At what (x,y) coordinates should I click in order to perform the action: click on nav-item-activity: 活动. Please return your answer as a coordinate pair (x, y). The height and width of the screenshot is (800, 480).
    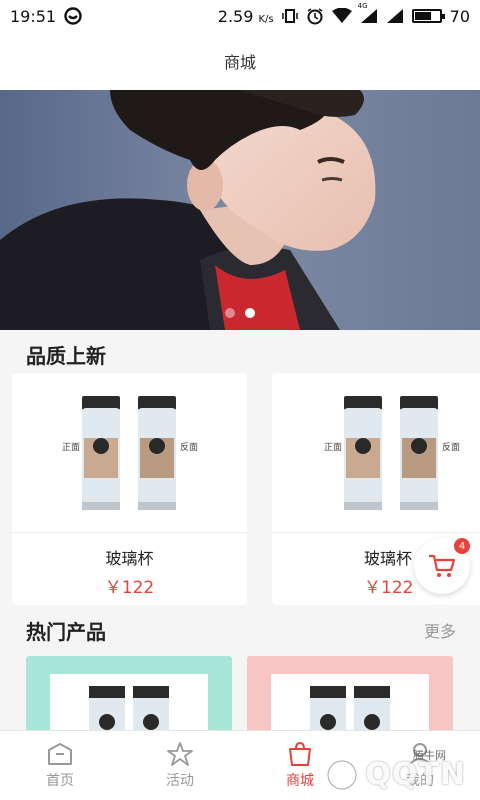
    Looking at the image, I should click on (180, 765).